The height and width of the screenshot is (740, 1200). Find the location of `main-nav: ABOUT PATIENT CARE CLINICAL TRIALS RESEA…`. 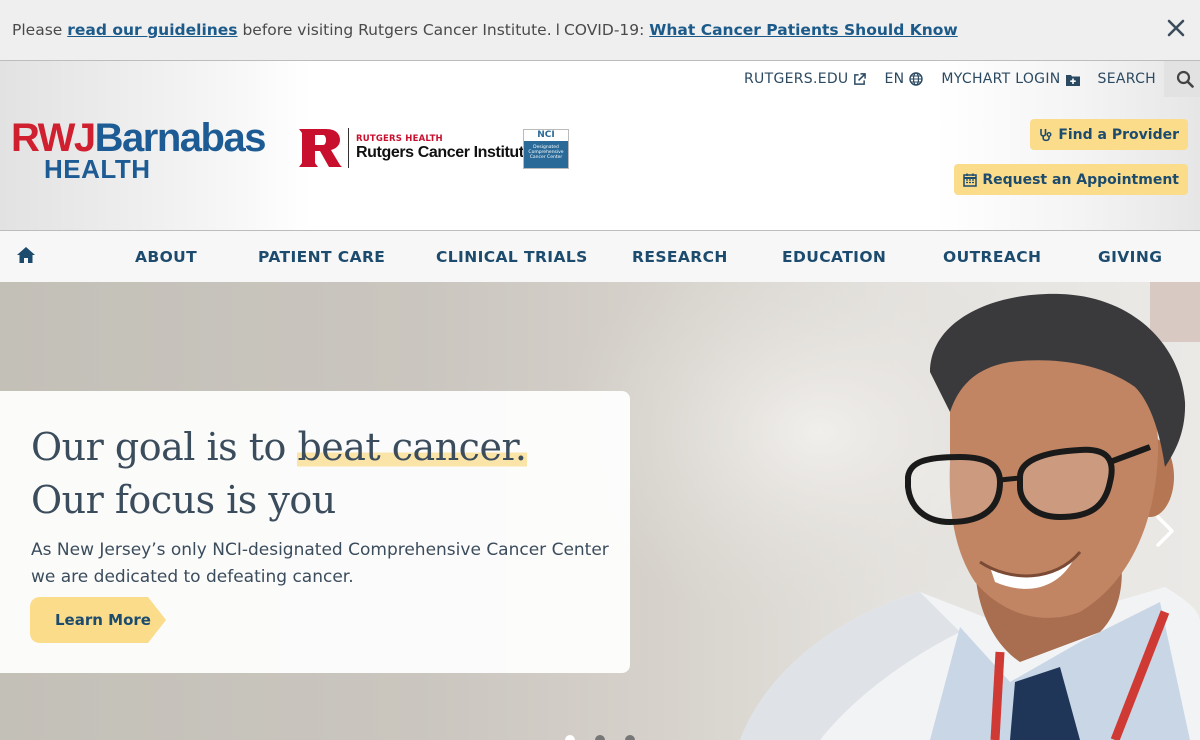

main-nav: ABOUT PATIENT CARE CLINICAL TRIALS RESEA… is located at coordinates (600, 256).